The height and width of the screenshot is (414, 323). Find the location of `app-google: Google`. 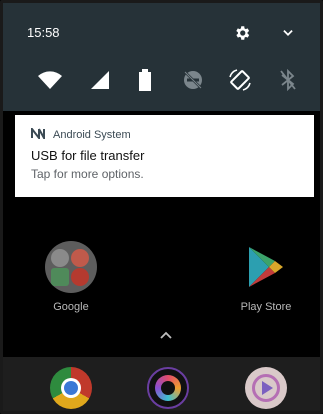

app-google: Google is located at coordinates (71, 277).